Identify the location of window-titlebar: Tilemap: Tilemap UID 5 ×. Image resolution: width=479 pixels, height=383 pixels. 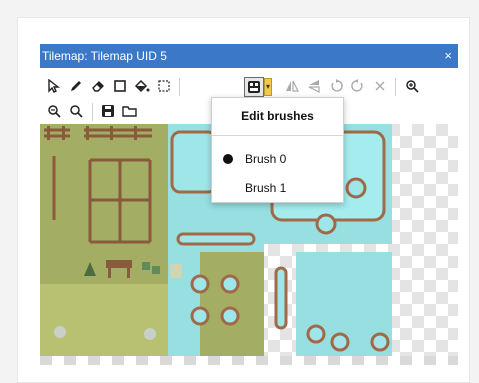
(249, 56).